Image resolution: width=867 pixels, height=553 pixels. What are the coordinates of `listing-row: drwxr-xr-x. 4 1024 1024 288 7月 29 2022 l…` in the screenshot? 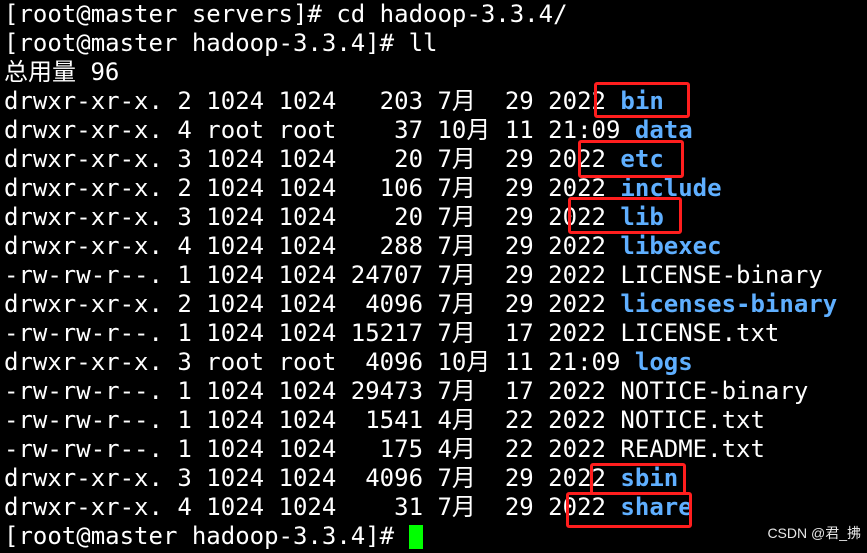 It's located at (435, 246).